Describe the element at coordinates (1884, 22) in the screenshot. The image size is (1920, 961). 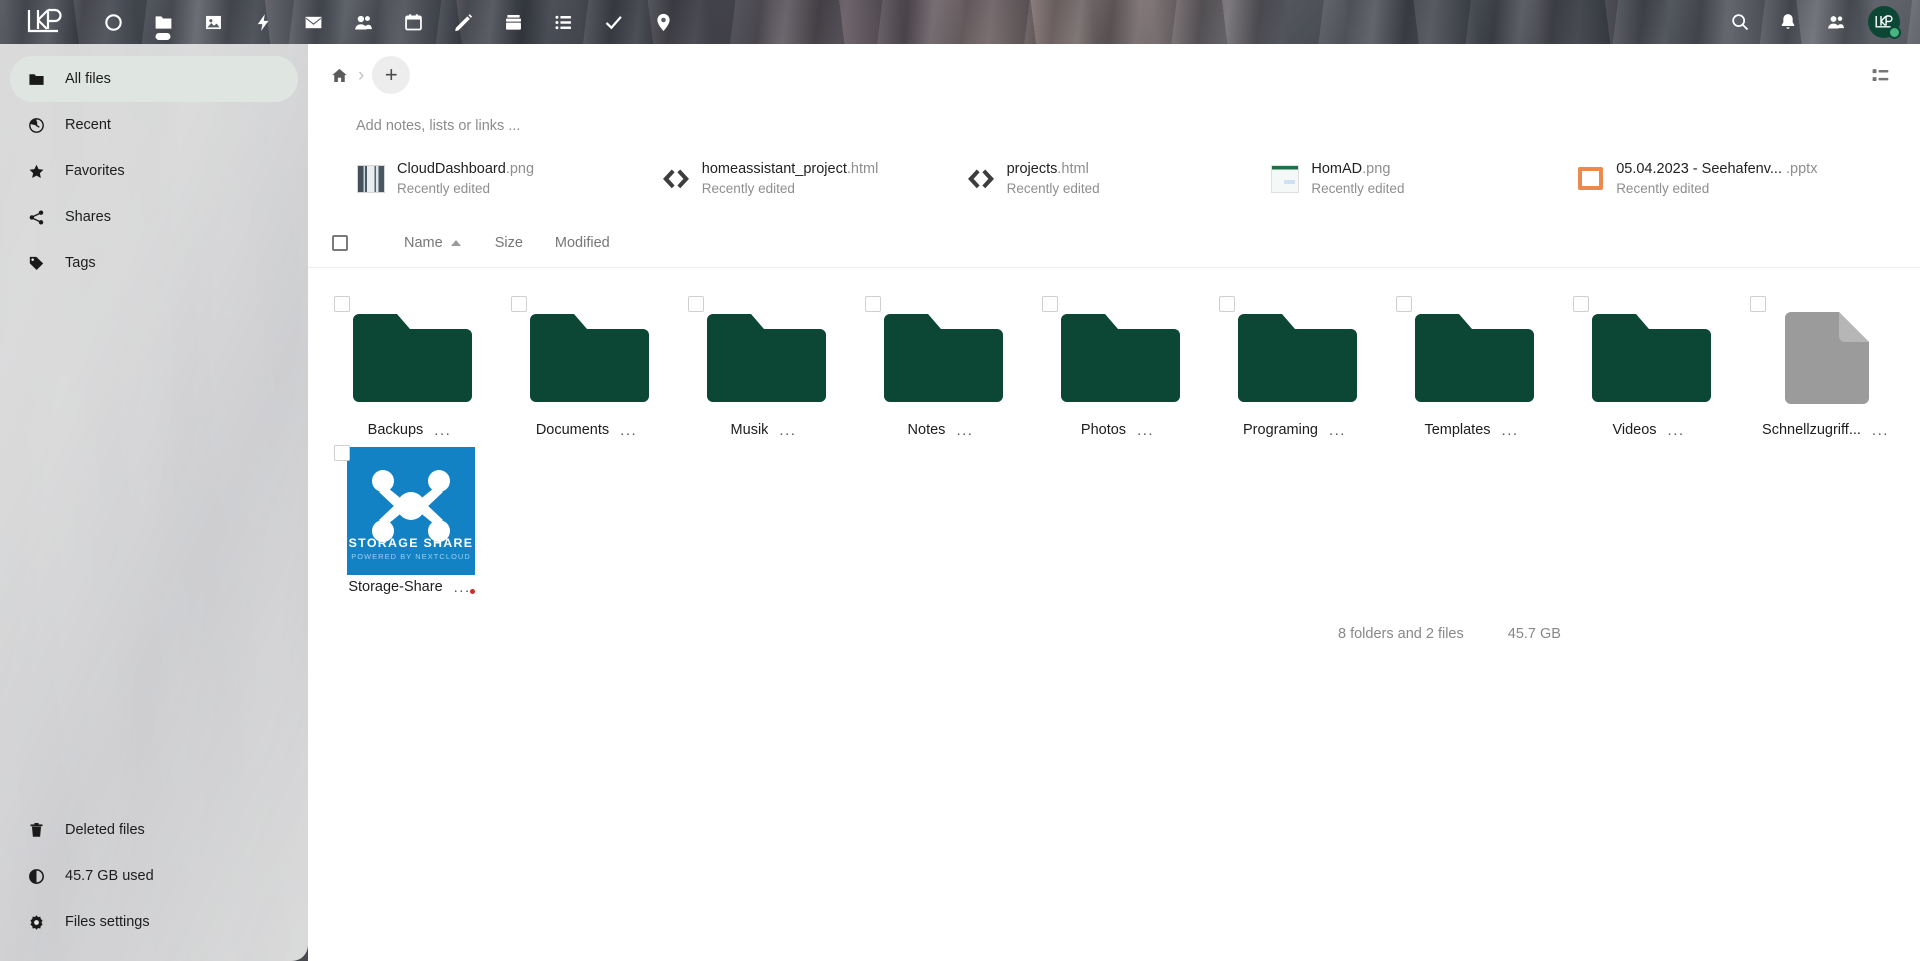
I see `avatar` at that location.